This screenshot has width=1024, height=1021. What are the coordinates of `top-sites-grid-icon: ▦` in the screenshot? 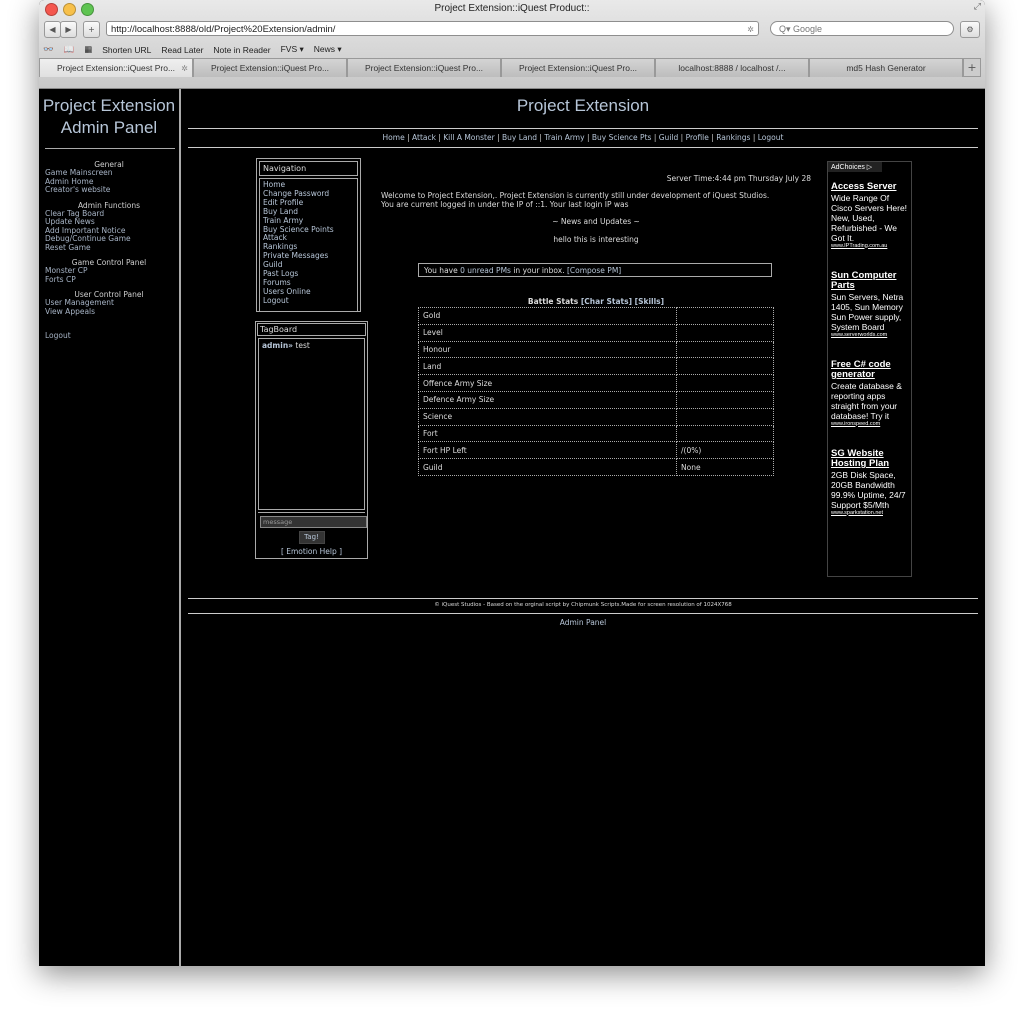 It's located at (88, 49).